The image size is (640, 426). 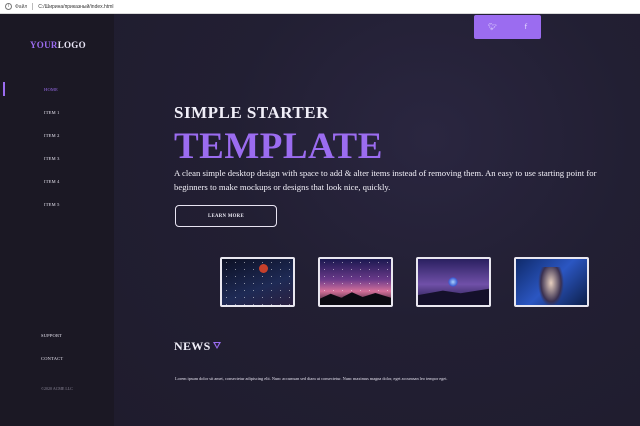 I want to click on info-icon: i, so click(x=8, y=6).